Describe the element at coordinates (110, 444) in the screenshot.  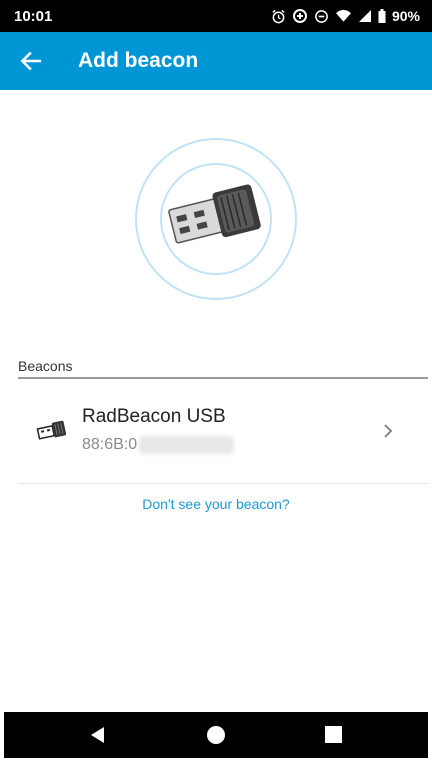
I see `beacon-address-text: 88:6B:0` at that location.